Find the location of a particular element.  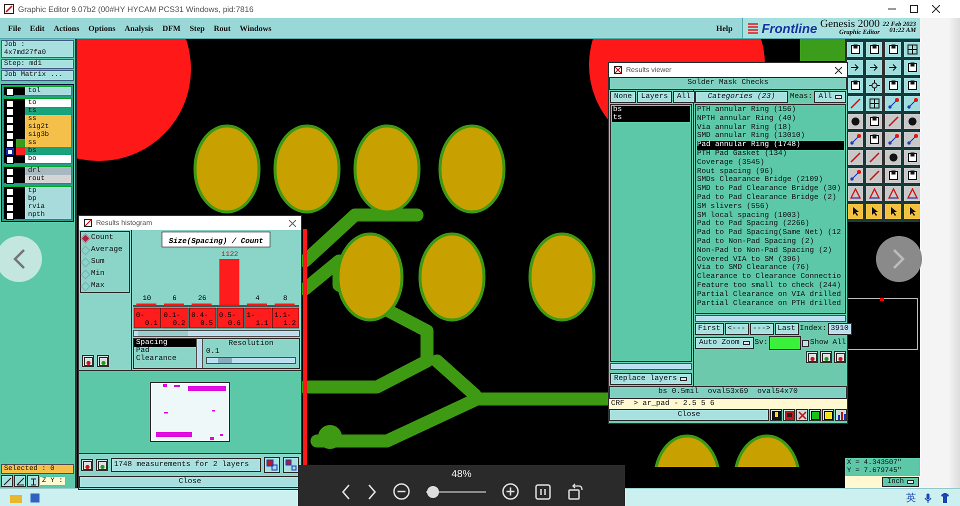

zoom-out-icon is located at coordinates (401, 491).